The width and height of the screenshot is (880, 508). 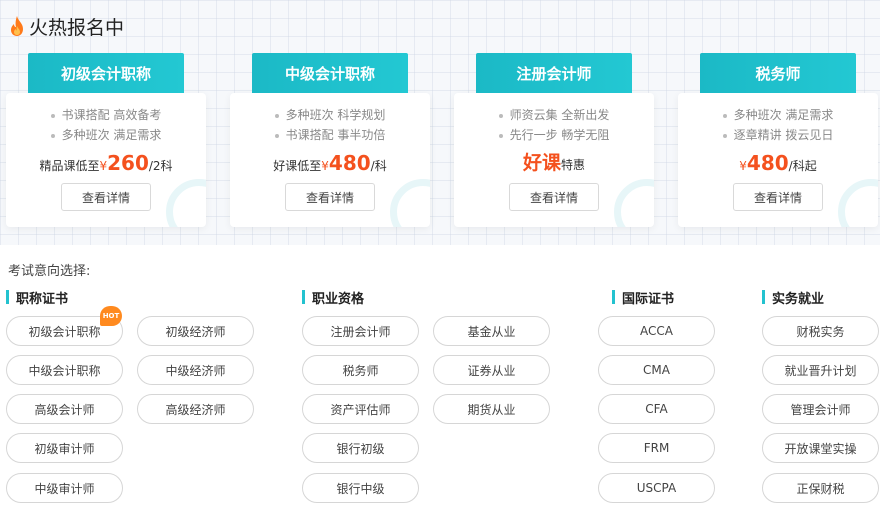 I want to click on exam-pill: 就业晋升计划, so click(x=820, y=370).